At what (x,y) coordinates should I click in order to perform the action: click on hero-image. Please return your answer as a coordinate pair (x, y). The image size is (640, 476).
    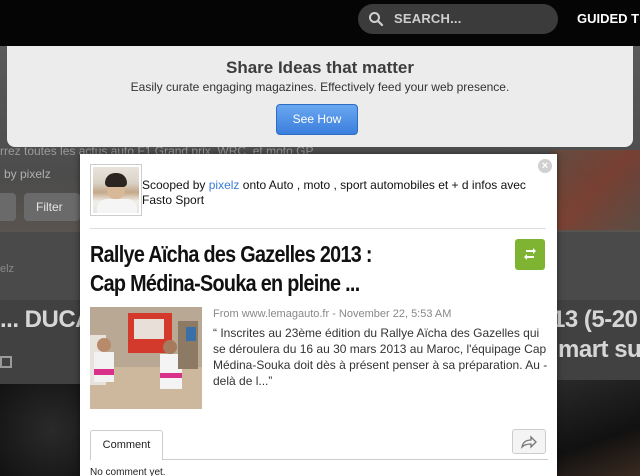
    Looking at the image, I should click on (595, 190).